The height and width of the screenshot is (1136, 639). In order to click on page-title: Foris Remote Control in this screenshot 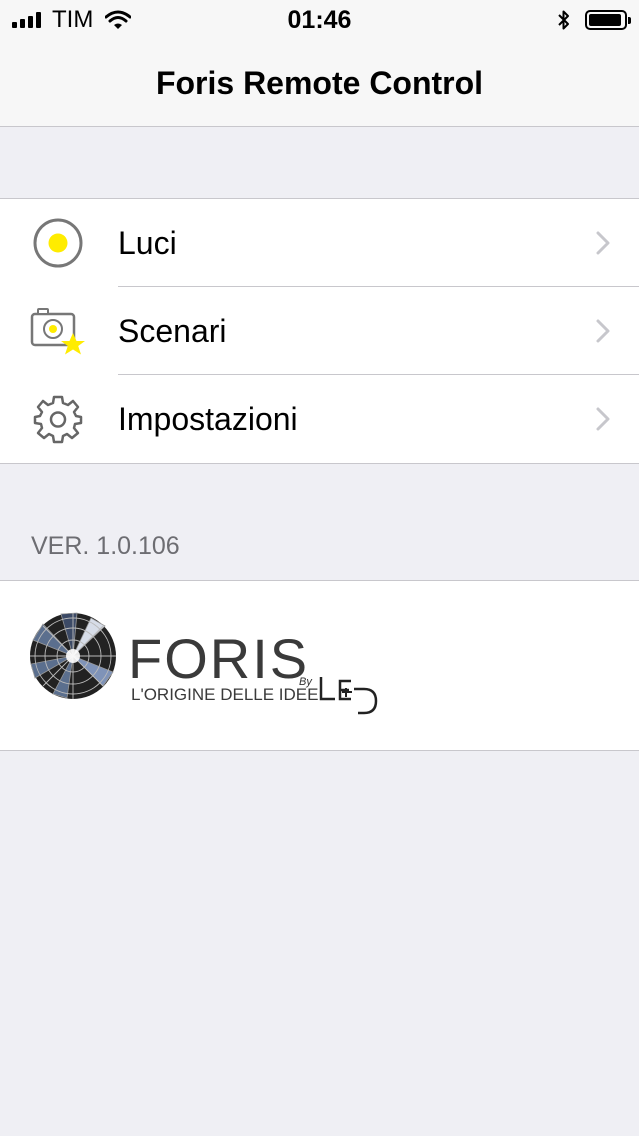, I will do `click(319, 83)`.